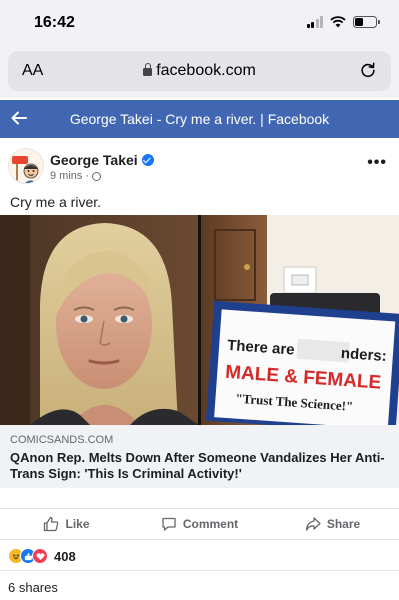 The height and width of the screenshot is (600, 399). I want to click on like-label: Like, so click(77, 524).